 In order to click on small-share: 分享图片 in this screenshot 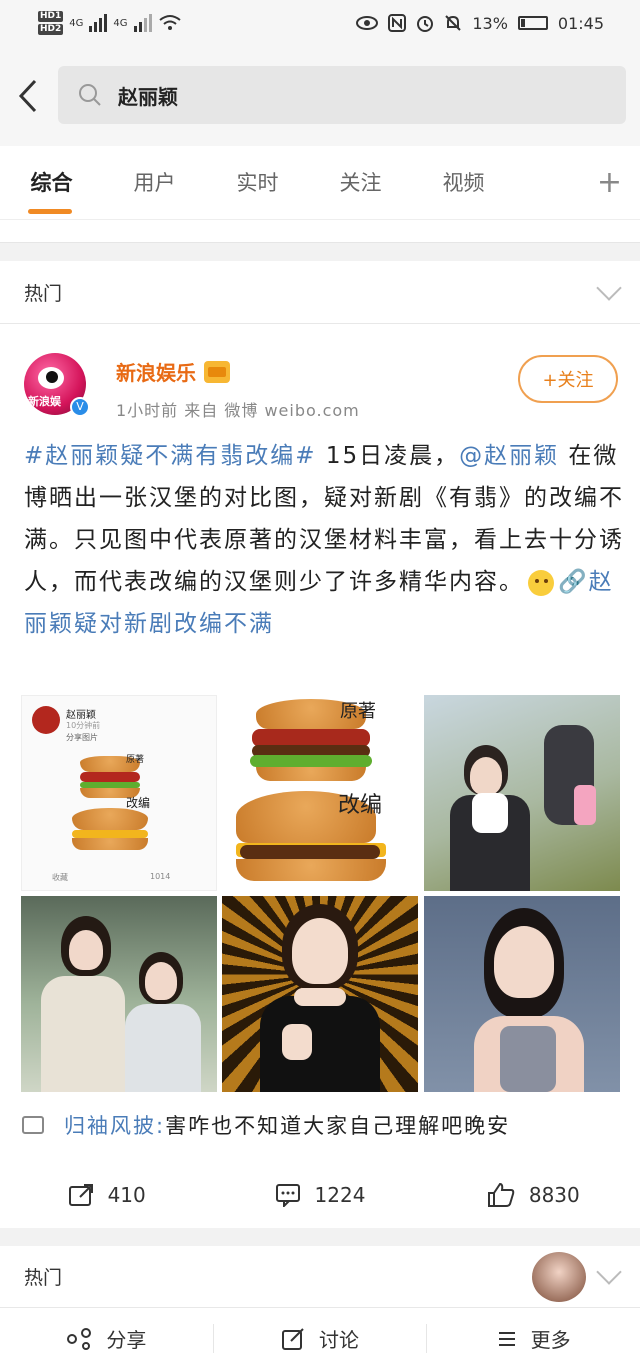, I will do `click(82, 737)`.